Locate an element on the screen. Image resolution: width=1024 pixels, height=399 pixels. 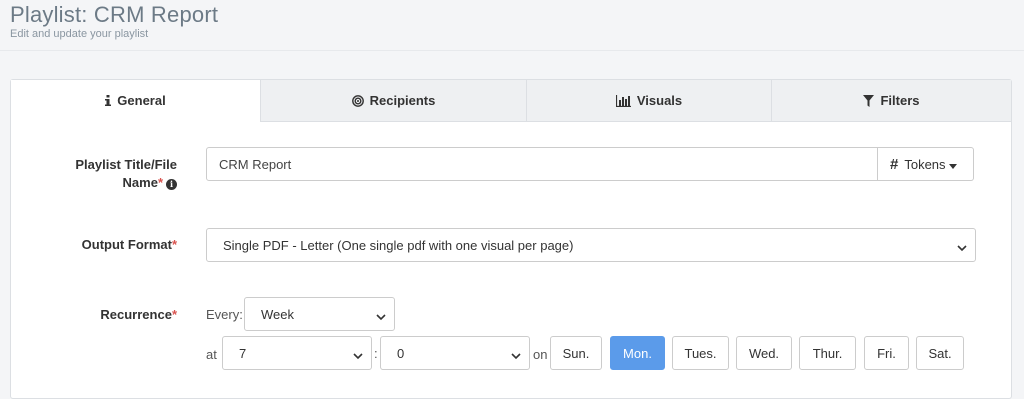
tab-filters-label: Filters is located at coordinates (900, 100).